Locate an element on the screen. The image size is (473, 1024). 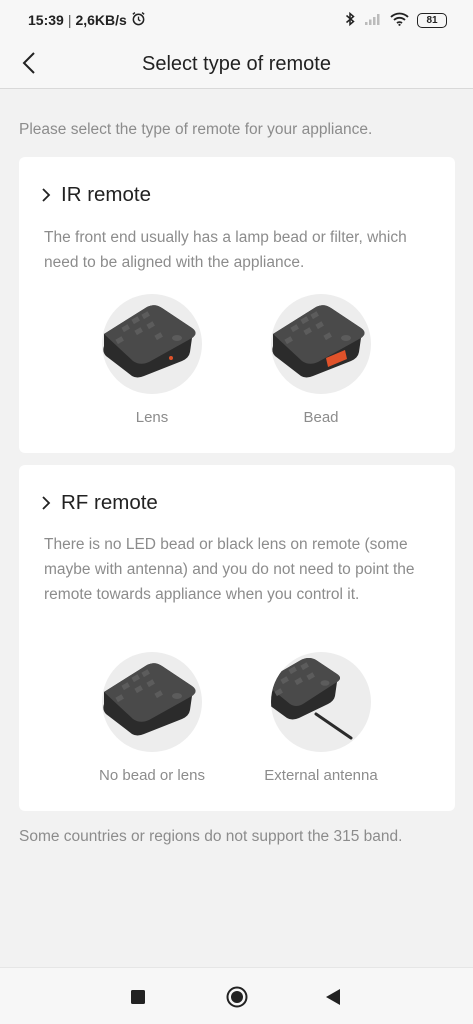
nav-back-button is located at coordinates (333, 999).